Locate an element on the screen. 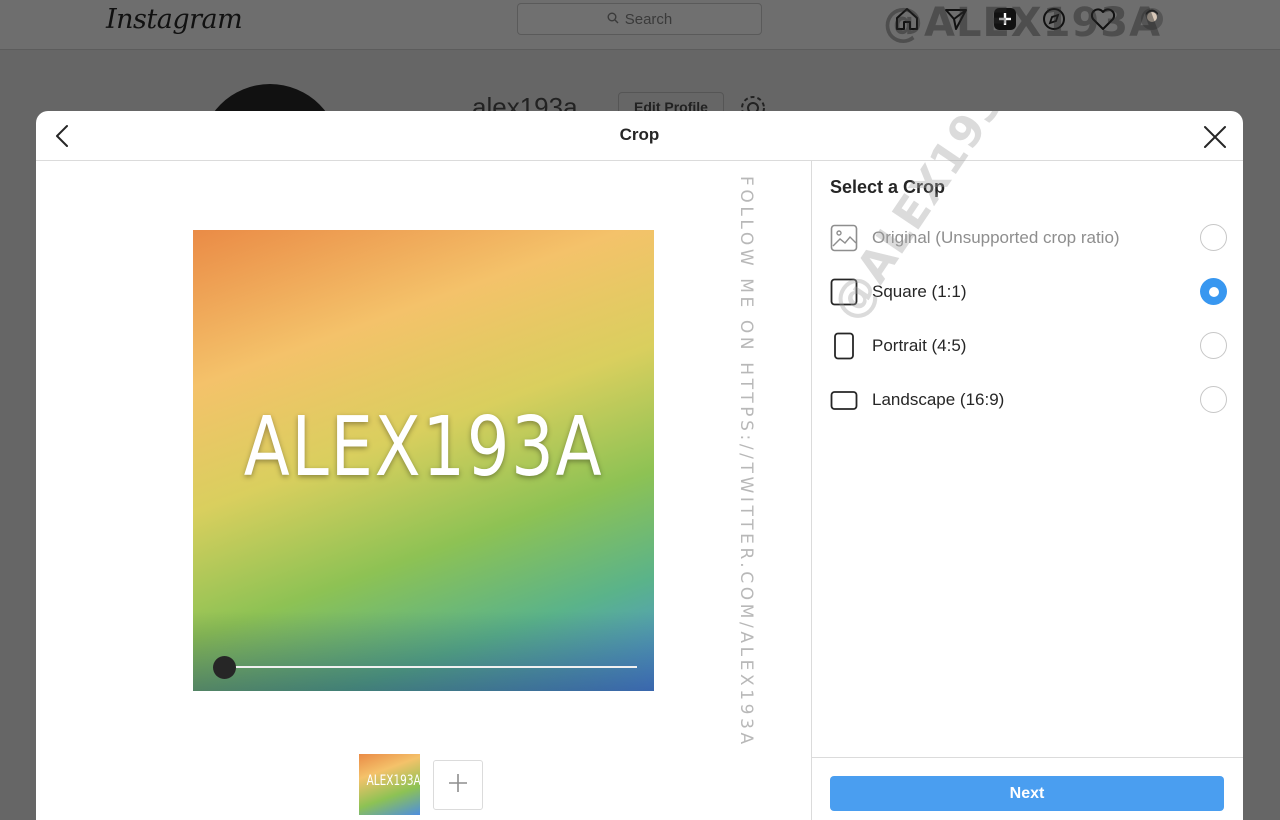  search-icon is located at coordinates (613, 19).